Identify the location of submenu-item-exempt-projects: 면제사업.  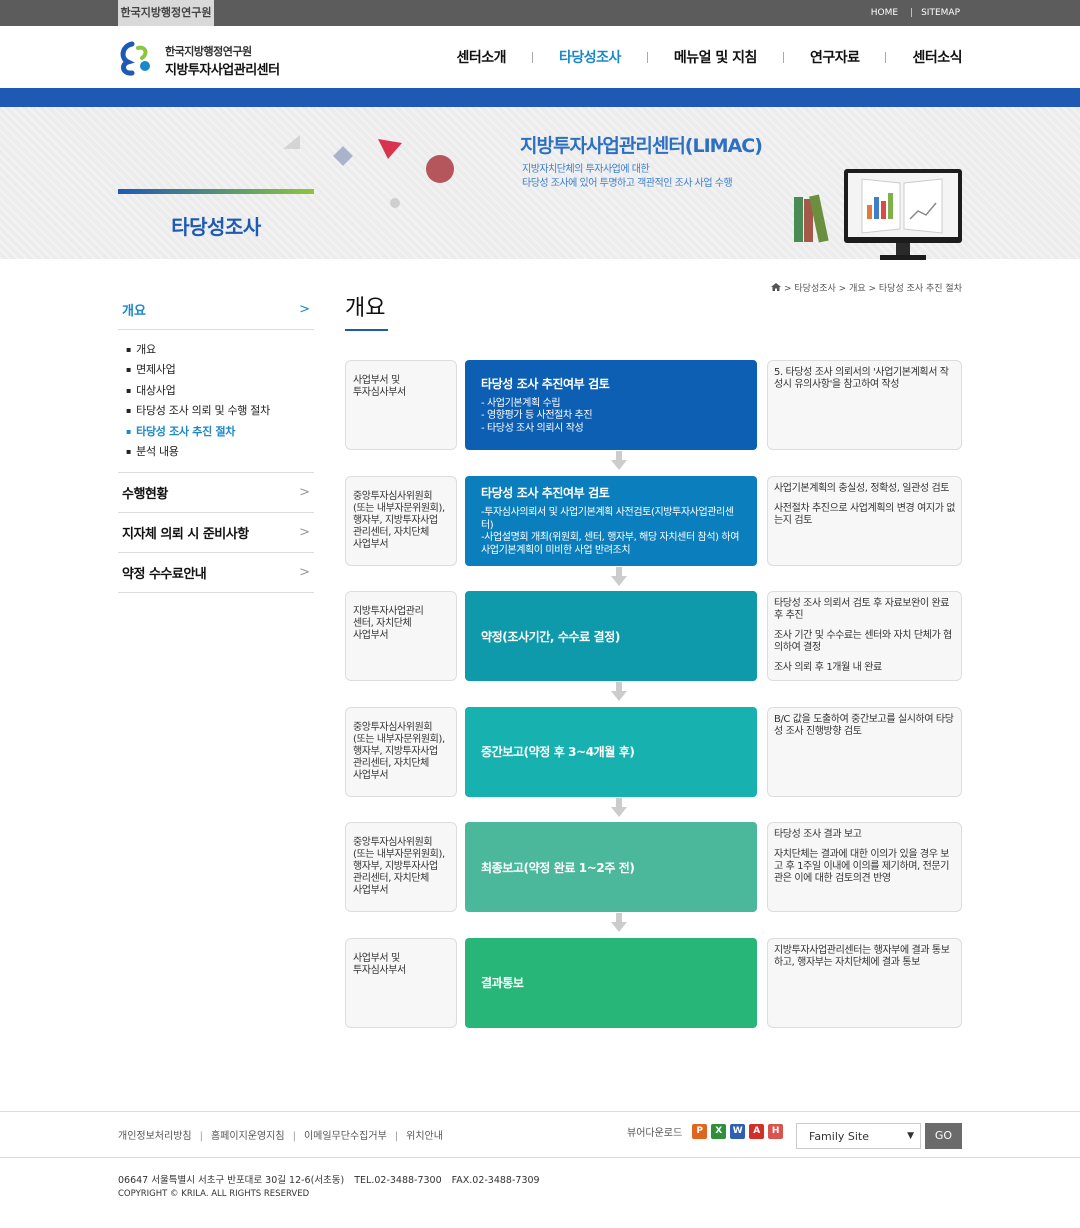
(220, 370).